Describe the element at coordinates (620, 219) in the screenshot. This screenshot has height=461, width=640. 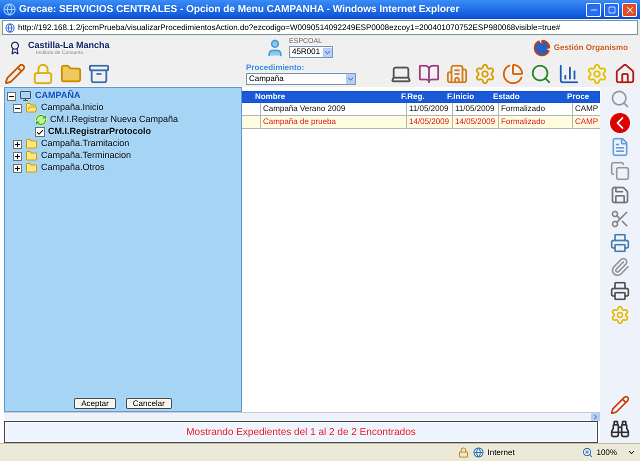
I see `cut-icon` at that location.